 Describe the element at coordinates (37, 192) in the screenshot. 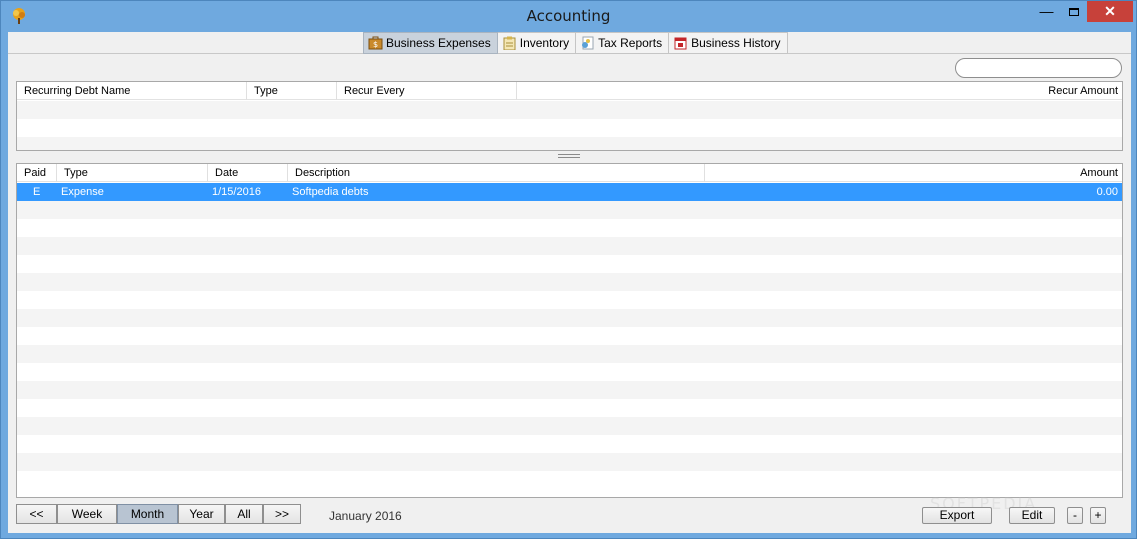

I see `cell-paid: E` at that location.